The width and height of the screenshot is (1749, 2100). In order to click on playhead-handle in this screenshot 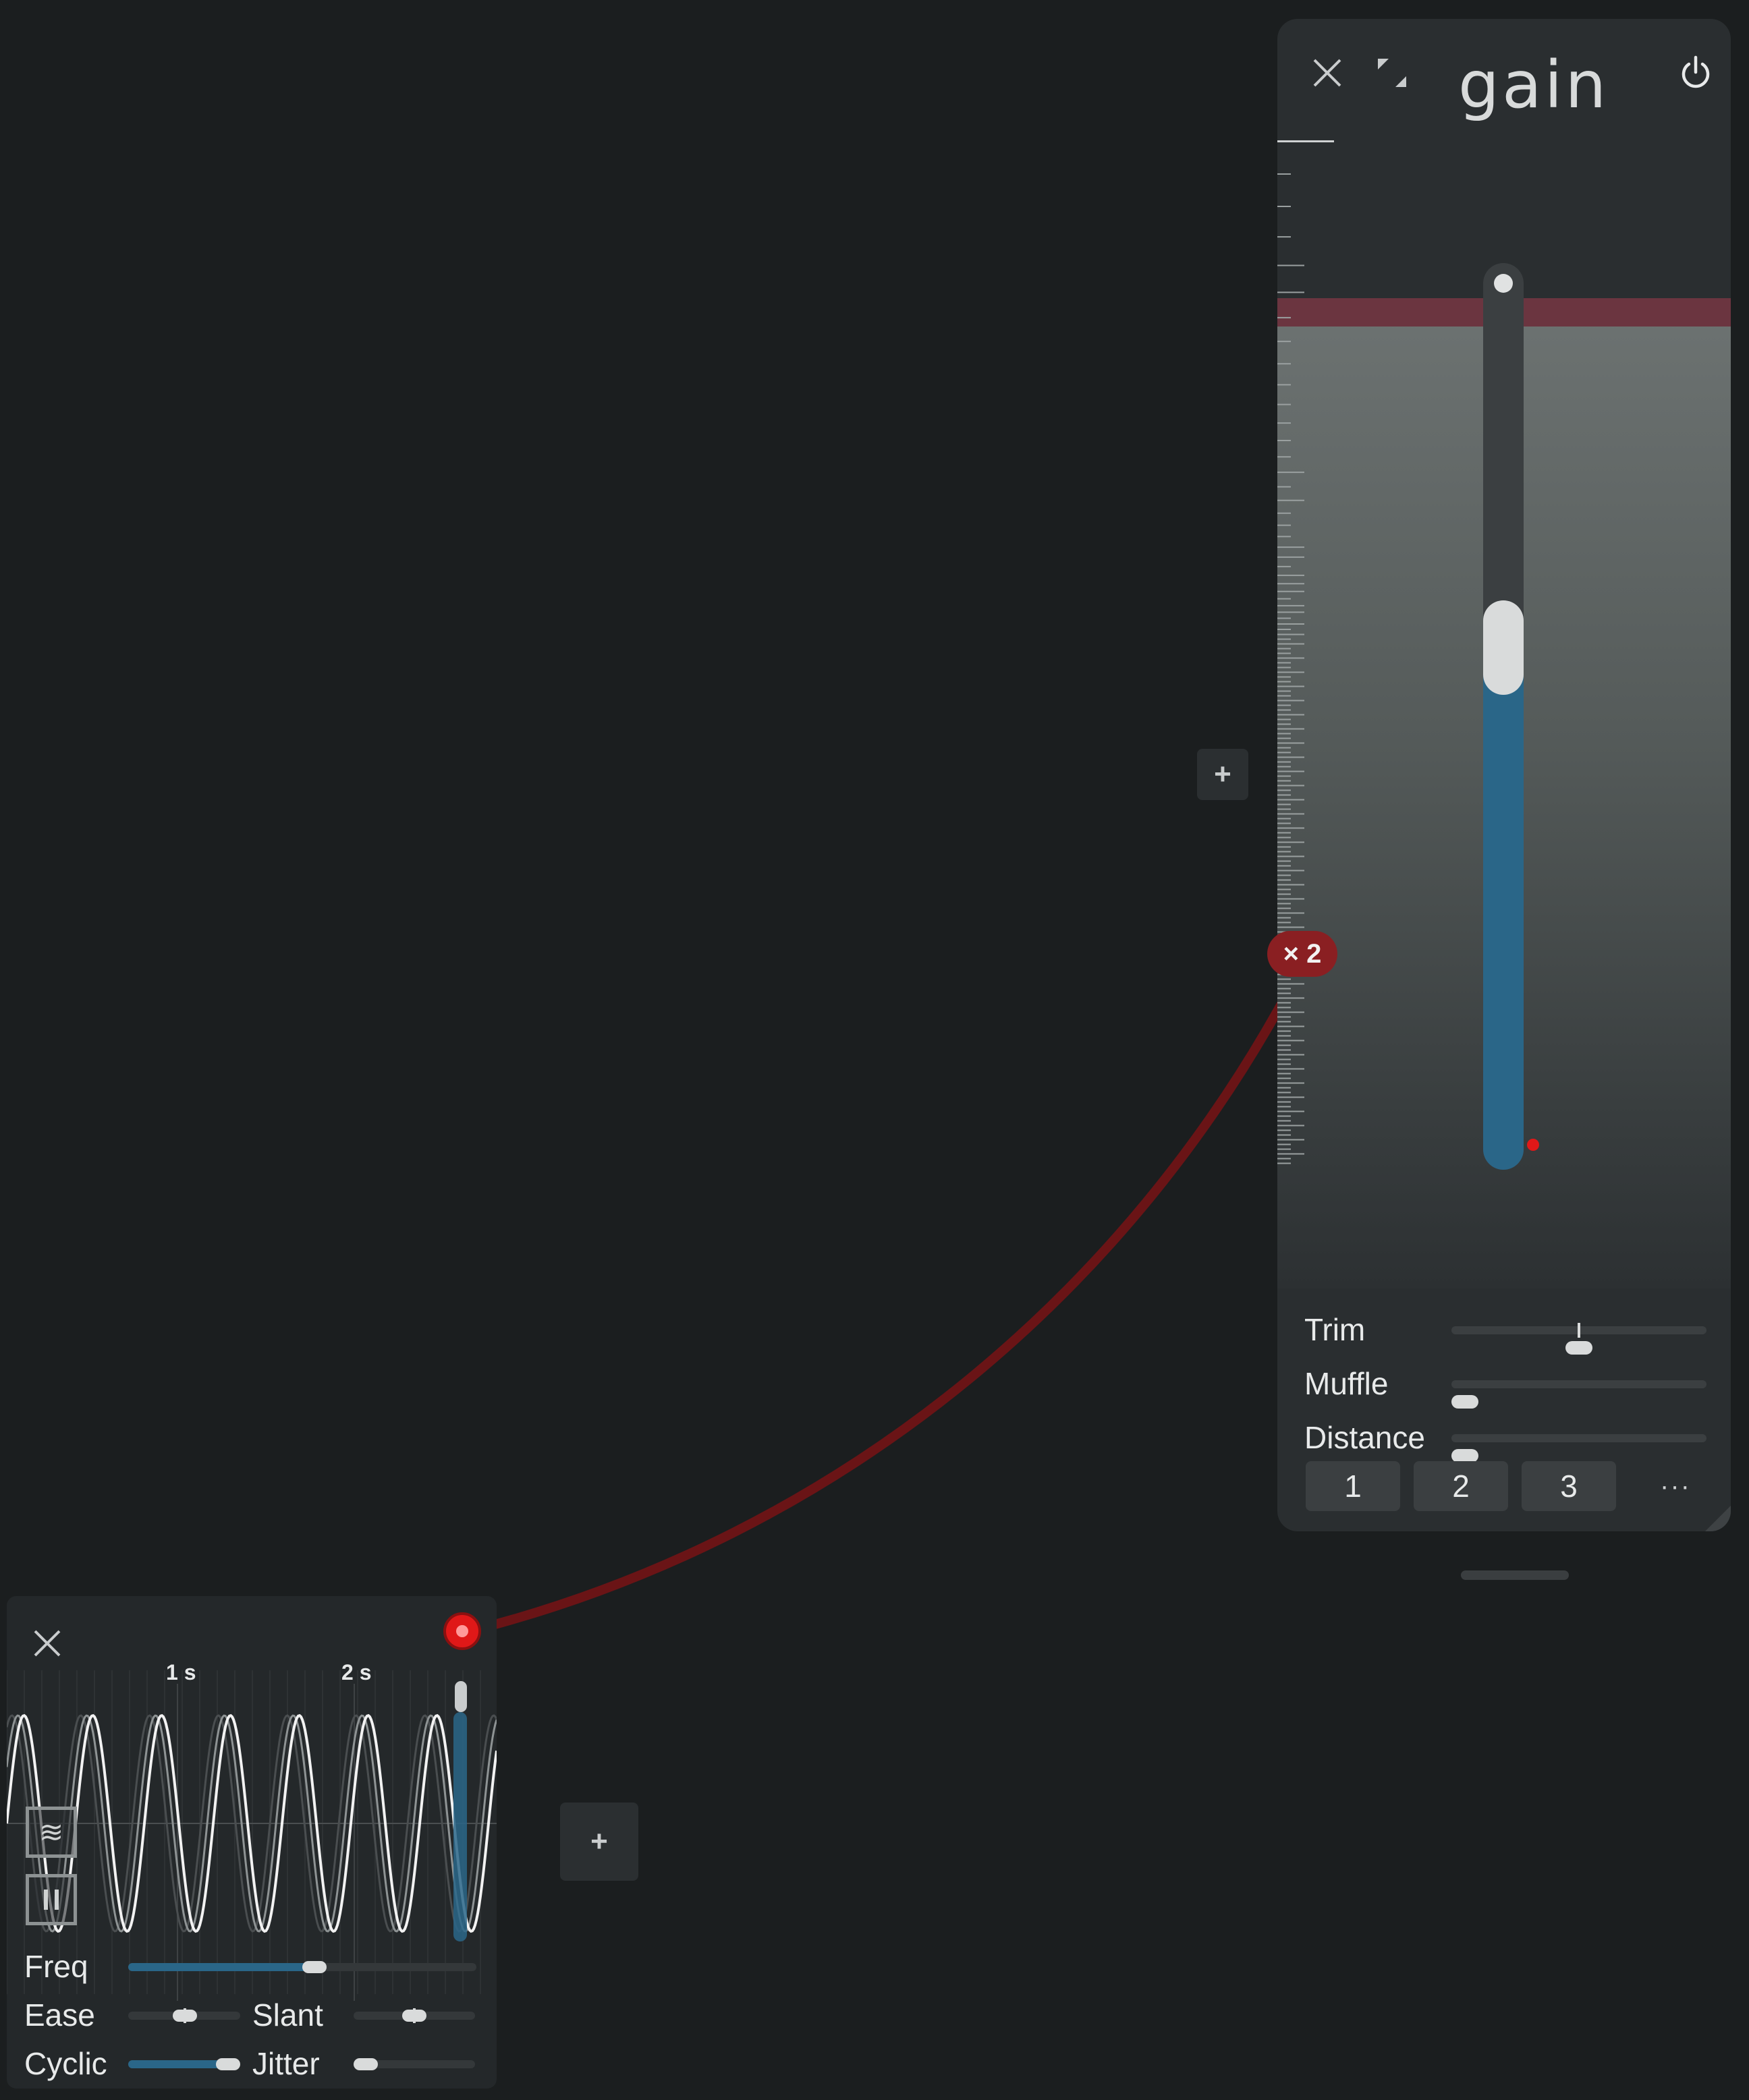, I will do `click(461, 1696)`.